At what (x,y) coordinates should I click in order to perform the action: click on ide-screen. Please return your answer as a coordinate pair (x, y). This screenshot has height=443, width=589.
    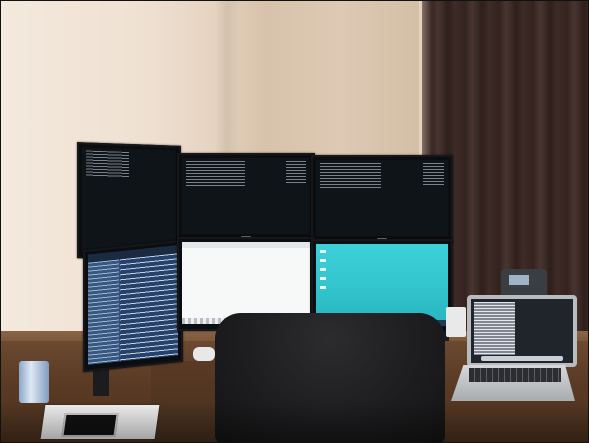
    Looking at the image, I should click on (133, 305).